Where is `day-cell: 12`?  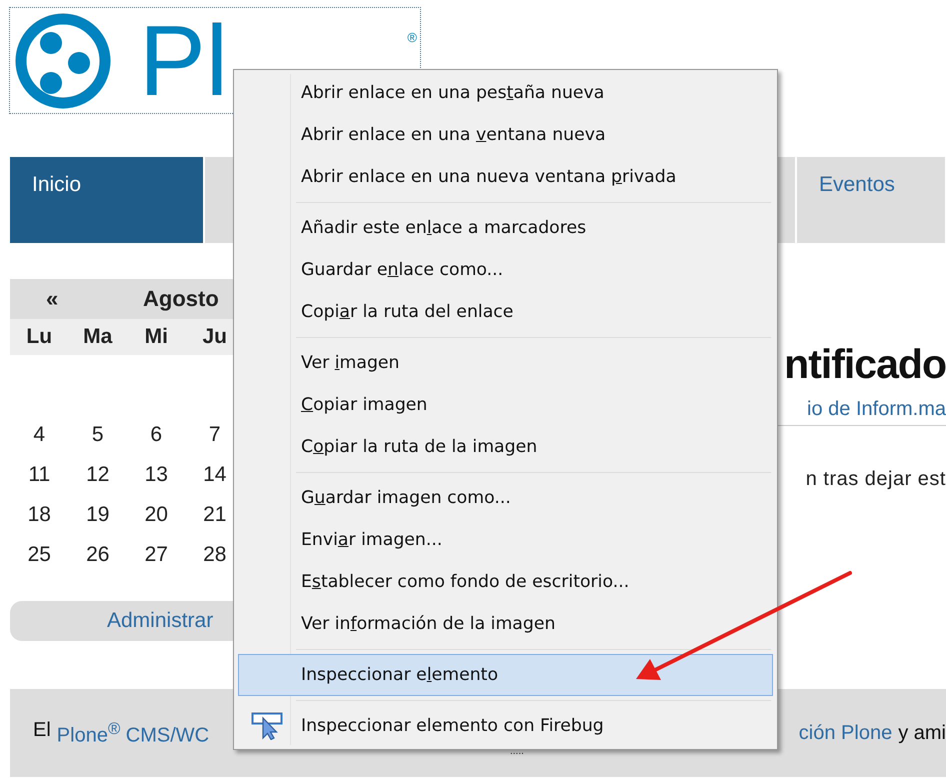
day-cell: 12 is located at coordinates (97, 475).